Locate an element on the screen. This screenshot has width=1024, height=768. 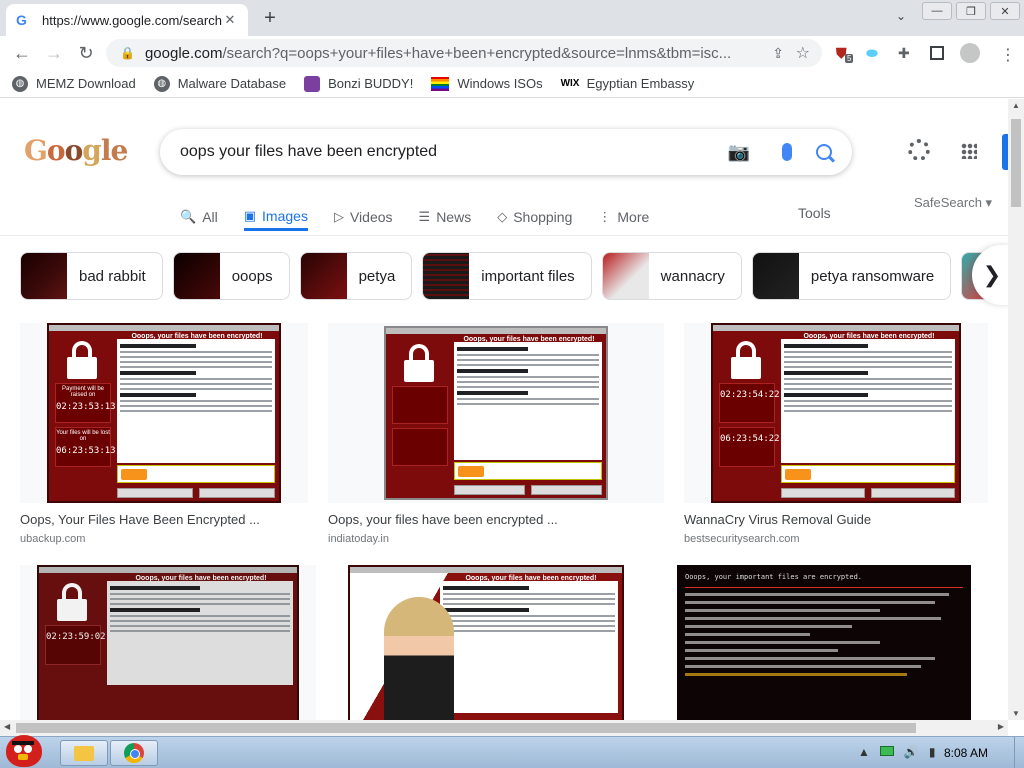
tab-close-icon: ✕ is located at coordinates (230, 20).